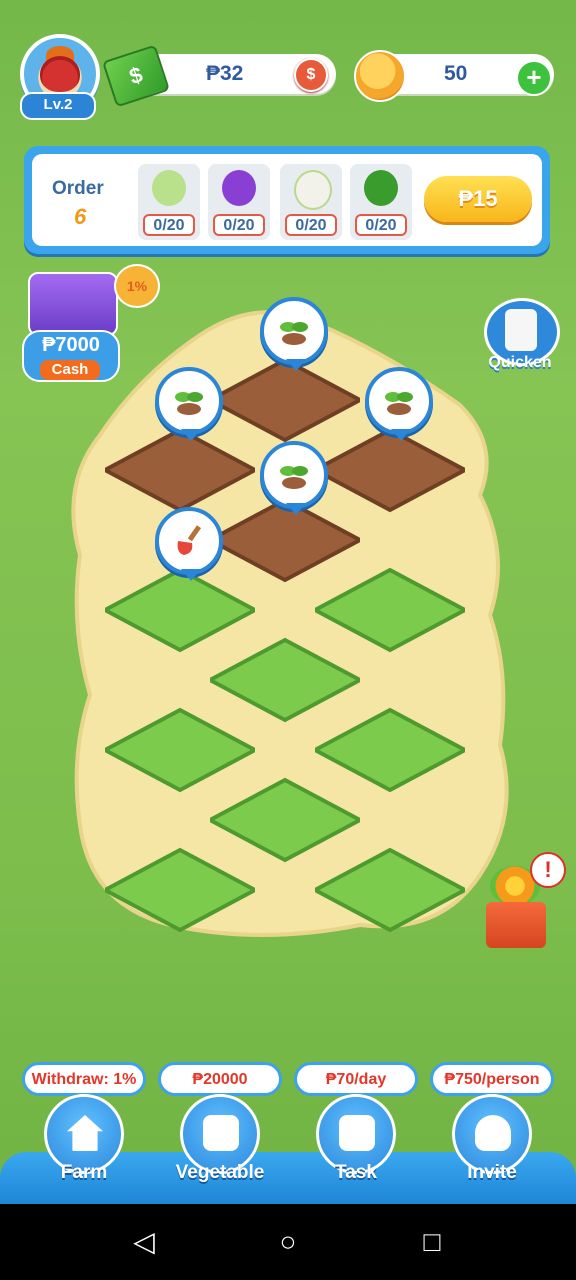 The width and height of the screenshot is (576, 1280). Describe the element at coordinates (144, 1242) in the screenshot. I see `back-icon: ◁` at that location.